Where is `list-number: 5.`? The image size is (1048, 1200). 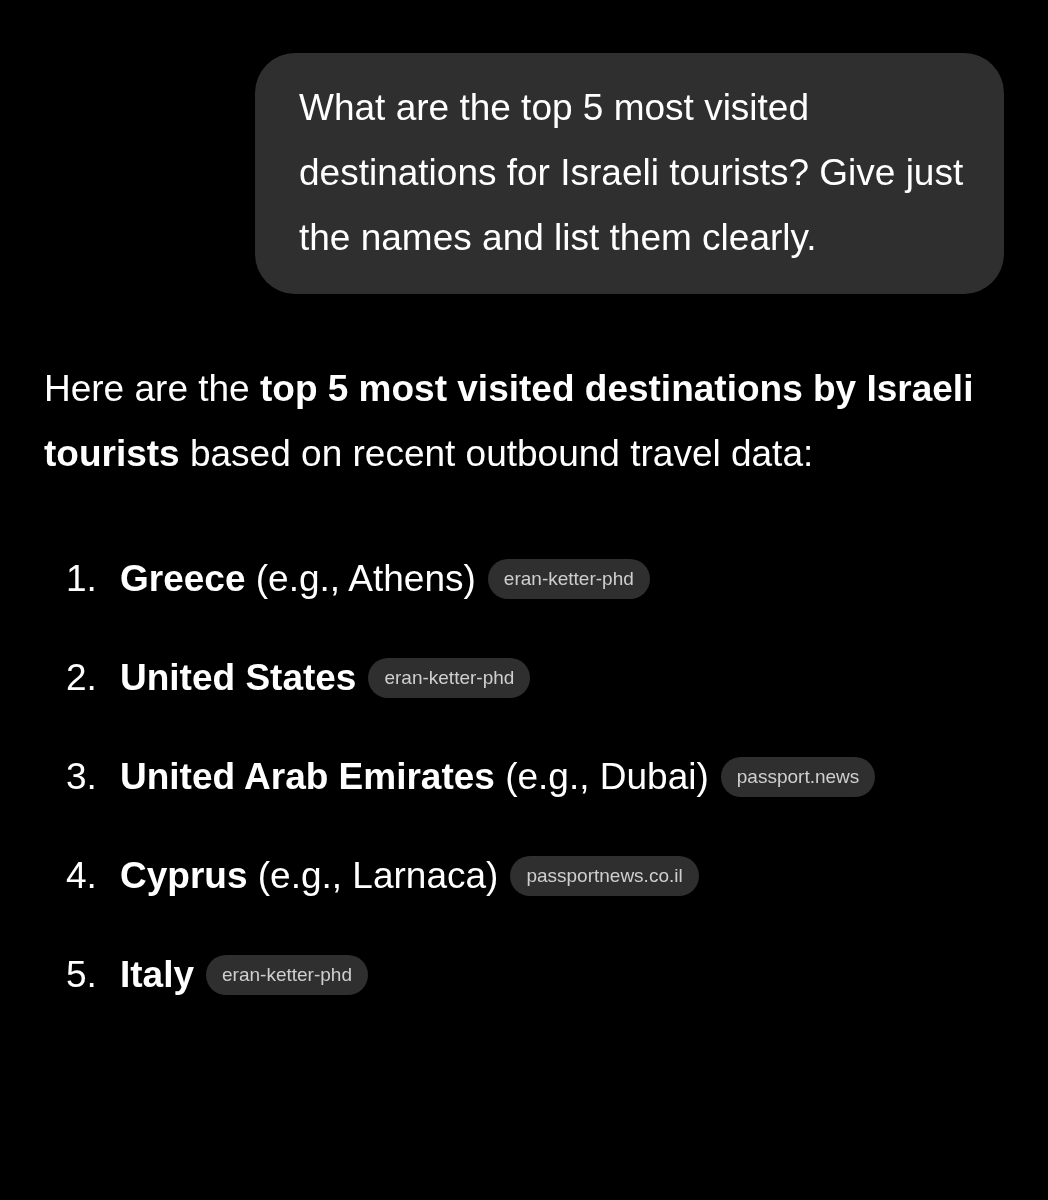
list-number: 5. is located at coordinates (82, 974).